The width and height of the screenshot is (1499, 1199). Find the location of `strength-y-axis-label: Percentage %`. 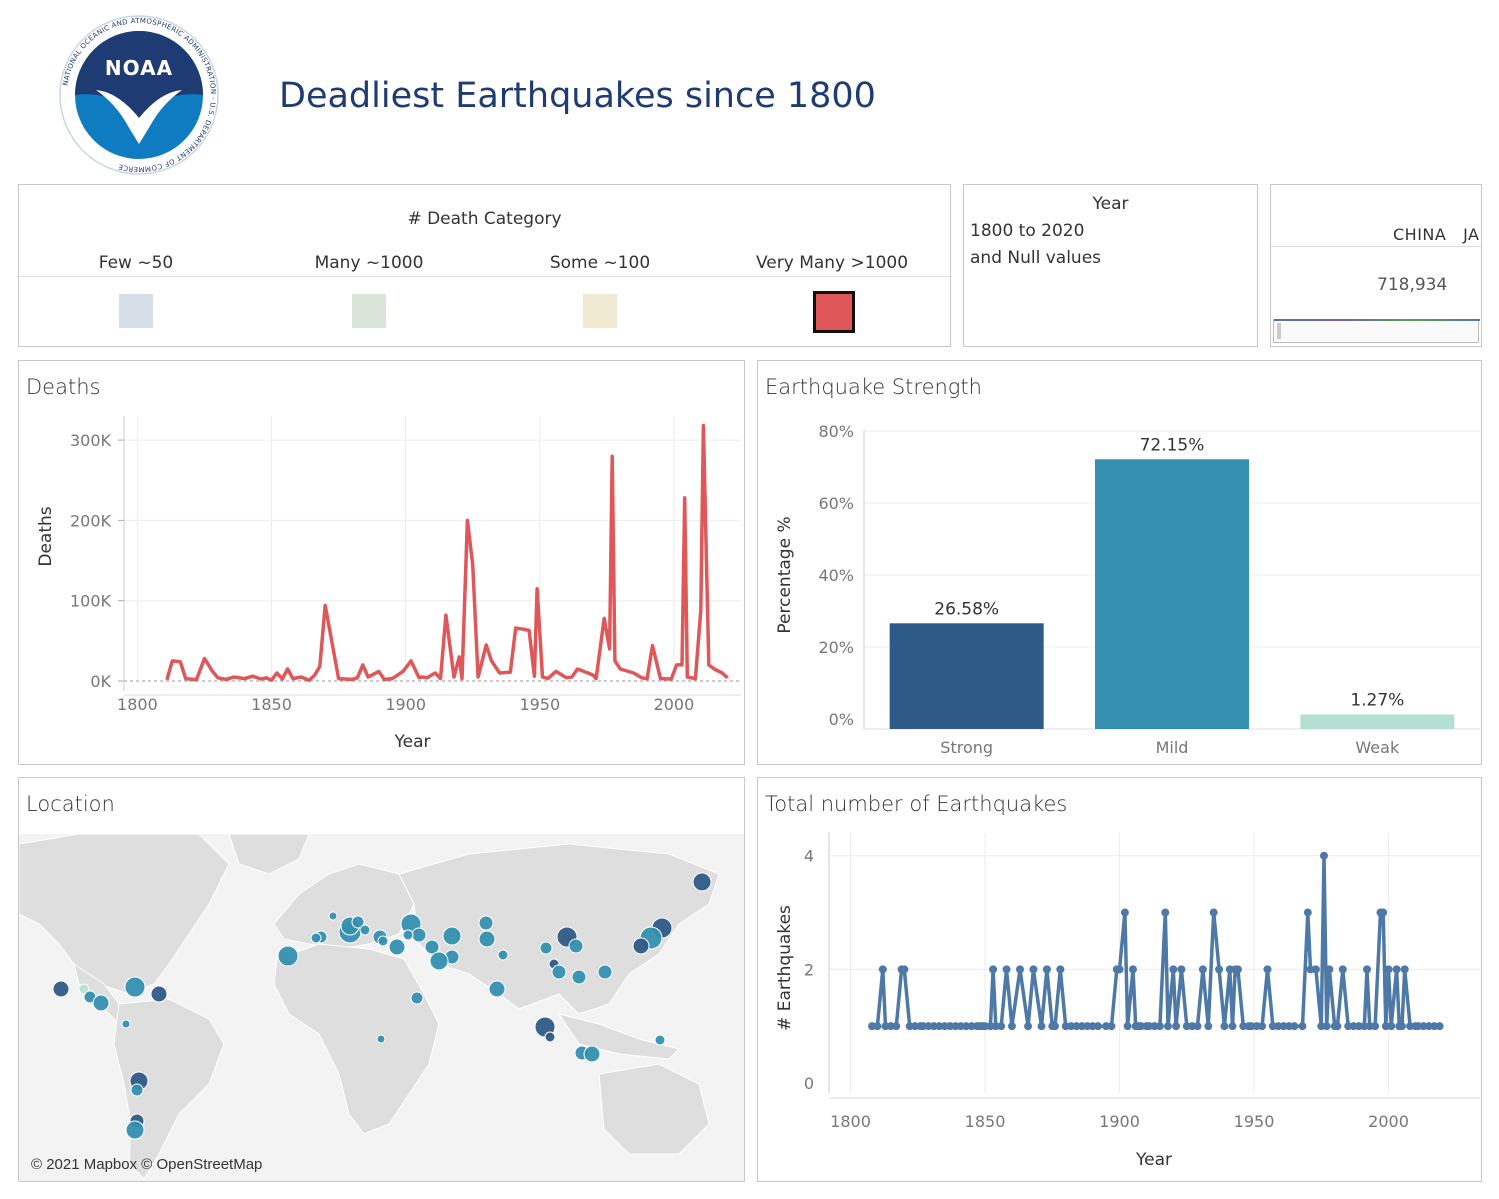

strength-y-axis-label: Percentage % is located at coordinates (785, 574).